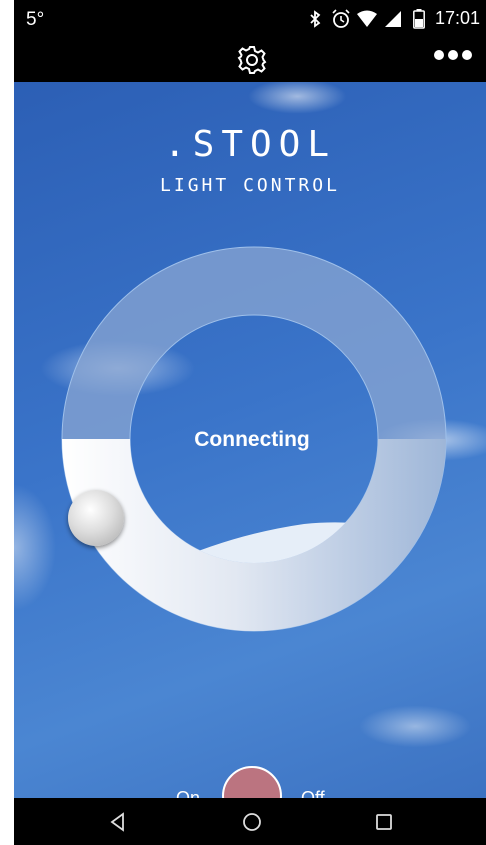 Image resolution: width=486 pixels, height=845 pixels. Describe the element at coordinates (419, 18) in the screenshot. I see `battery-icon` at that location.